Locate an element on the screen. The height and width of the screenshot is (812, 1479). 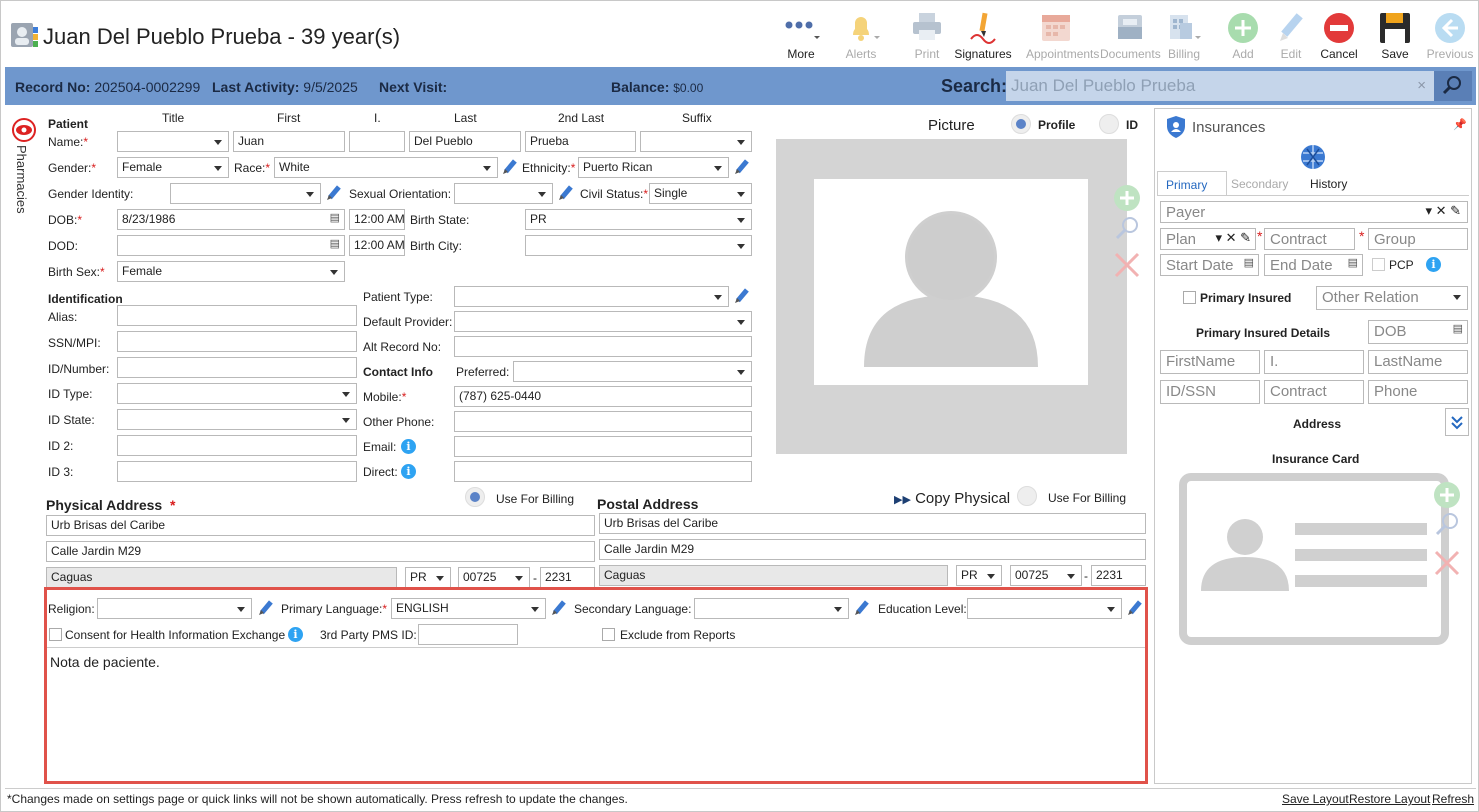
copy-physical-button: ▶▶ Copy Physical is located at coordinates (952, 498).